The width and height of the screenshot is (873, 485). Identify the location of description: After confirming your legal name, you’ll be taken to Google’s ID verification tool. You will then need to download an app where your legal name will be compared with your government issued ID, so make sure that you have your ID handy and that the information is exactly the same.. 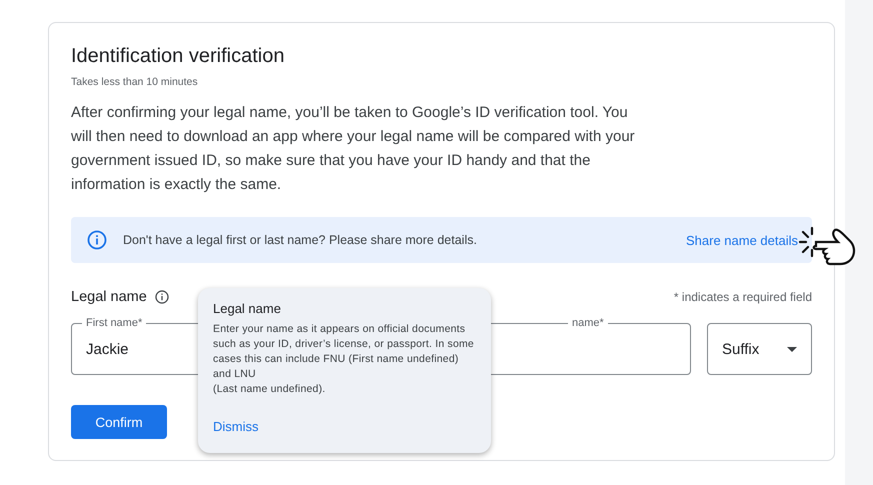
(353, 149).